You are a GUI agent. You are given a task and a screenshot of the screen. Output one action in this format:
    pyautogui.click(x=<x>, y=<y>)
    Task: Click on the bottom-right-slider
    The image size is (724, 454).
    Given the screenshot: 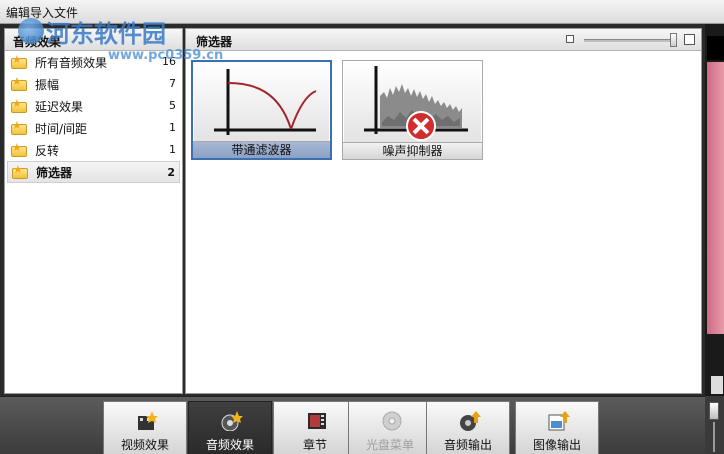 What is the action you would take?
    pyautogui.click(x=714, y=425)
    